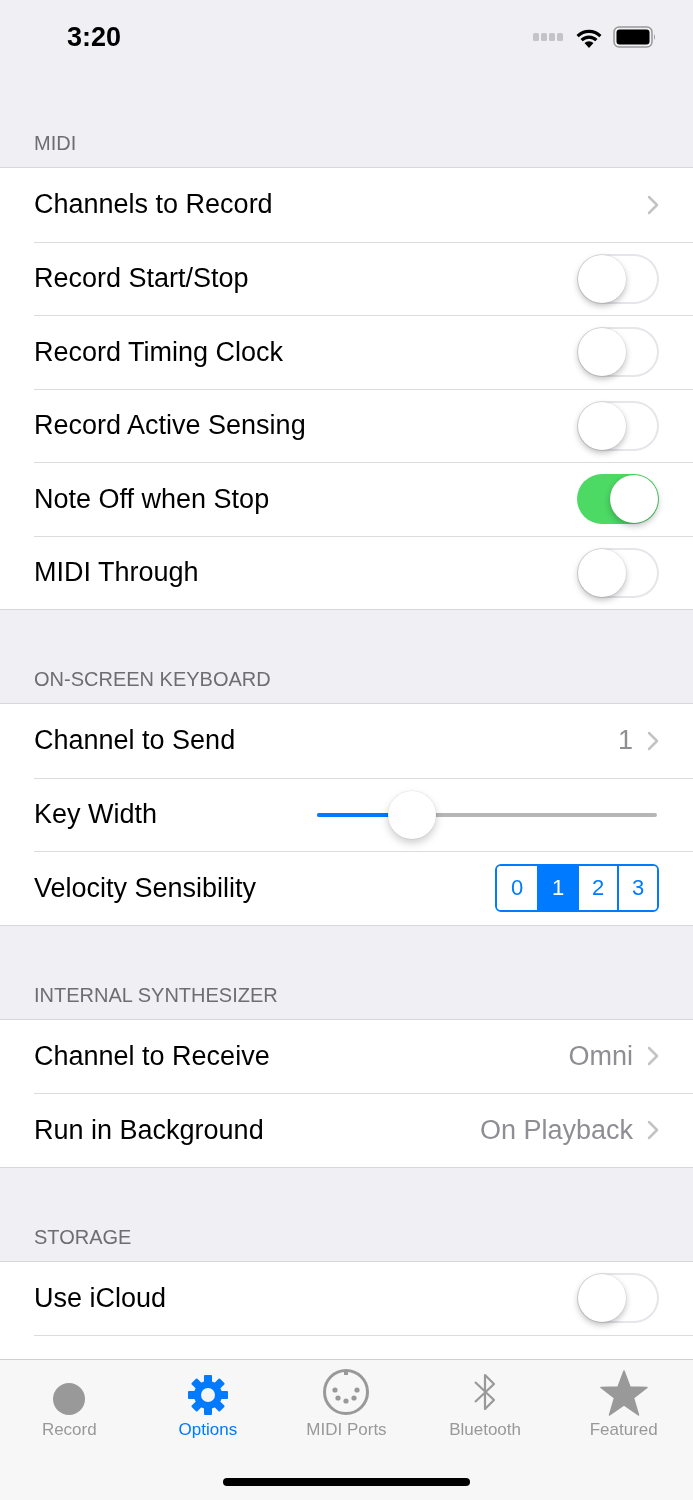  I want to click on segment-button: 1, so click(557, 888).